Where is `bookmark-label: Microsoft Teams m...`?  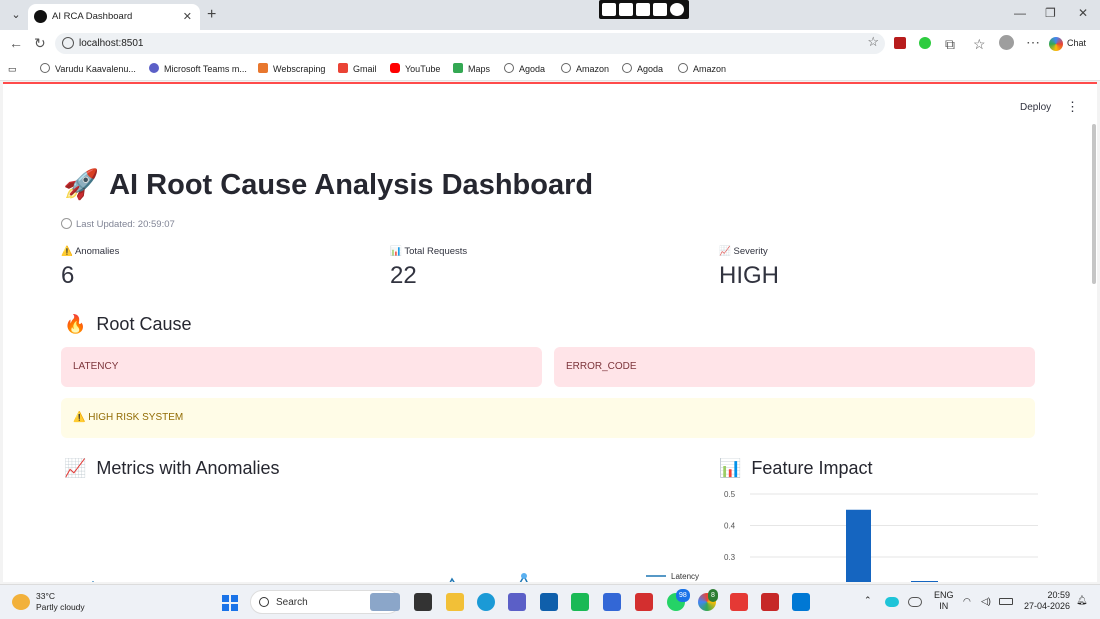 bookmark-label: Microsoft Teams m... is located at coordinates (205, 69).